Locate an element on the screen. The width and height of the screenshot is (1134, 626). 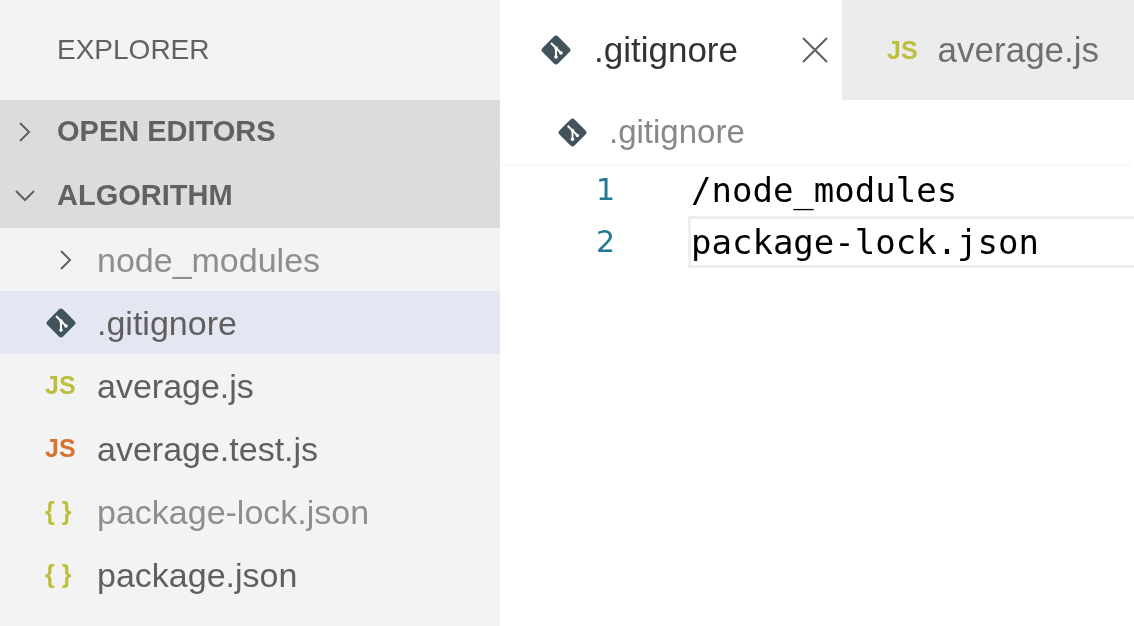
tree-row: node_modules is located at coordinates (250, 259).